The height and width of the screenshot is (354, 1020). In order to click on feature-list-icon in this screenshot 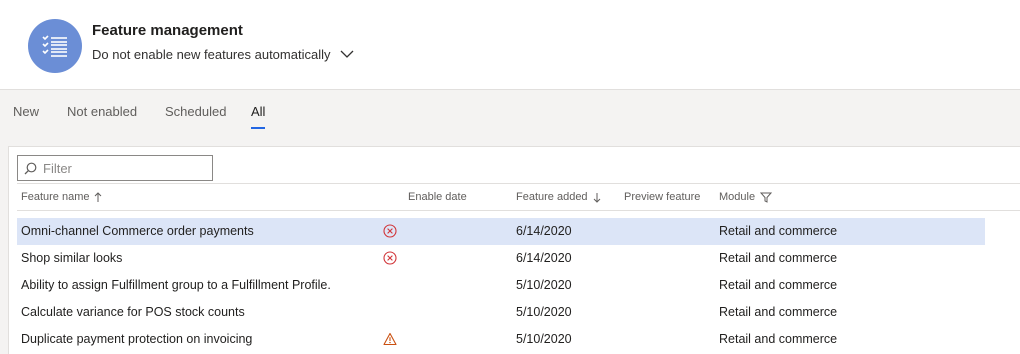, I will do `click(55, 46)`.